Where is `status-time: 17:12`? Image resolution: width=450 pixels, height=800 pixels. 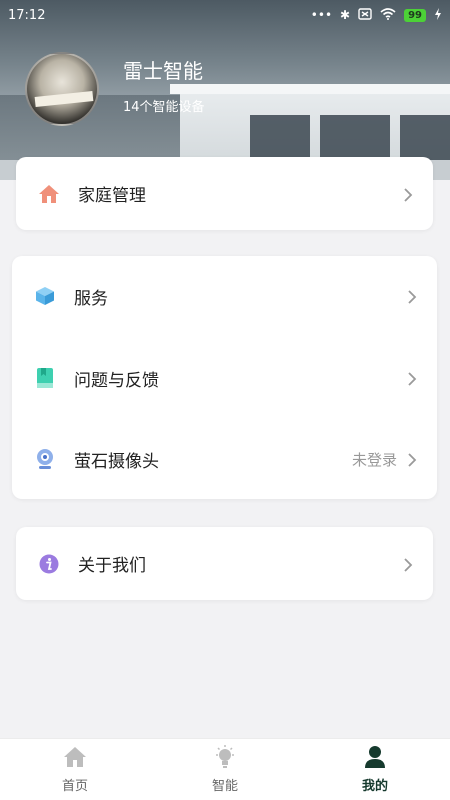 status-time: 17:12 is located at coordinates (27, 15).